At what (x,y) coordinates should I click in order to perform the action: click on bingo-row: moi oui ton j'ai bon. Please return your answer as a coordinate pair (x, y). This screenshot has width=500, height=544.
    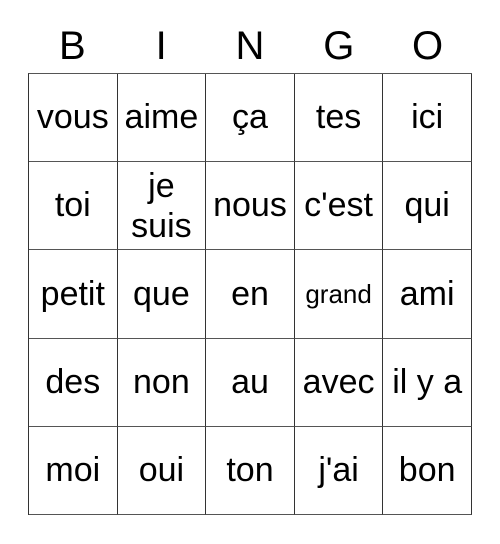
    Looking at the image, I should click on (250, 471).